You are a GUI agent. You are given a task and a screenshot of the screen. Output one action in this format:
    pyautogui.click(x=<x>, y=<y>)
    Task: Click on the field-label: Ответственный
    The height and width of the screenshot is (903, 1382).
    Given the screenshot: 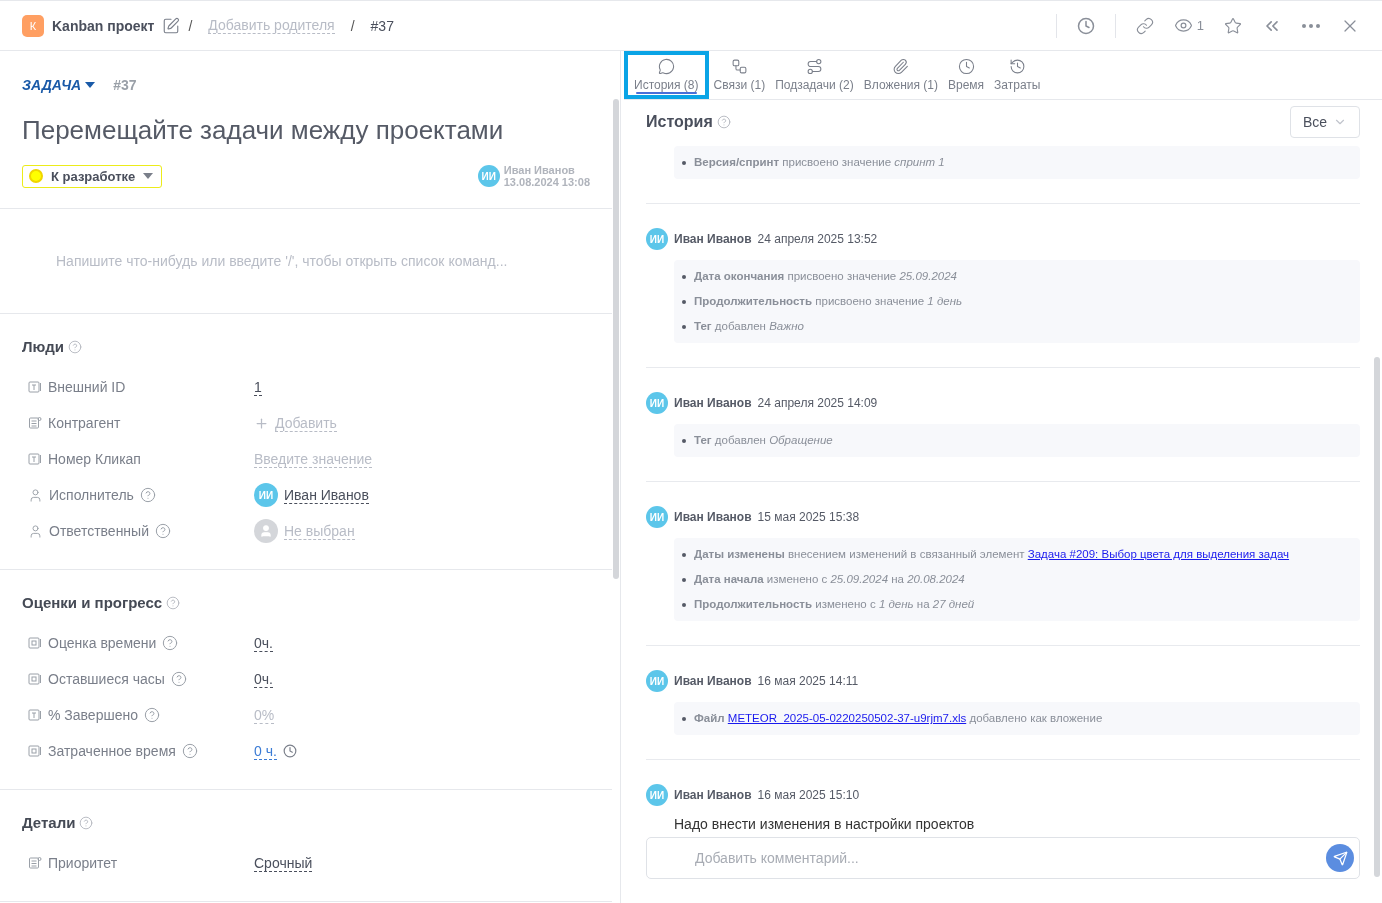 What is the action you would take?
    pyautogui.click(x=99, y=531)
    